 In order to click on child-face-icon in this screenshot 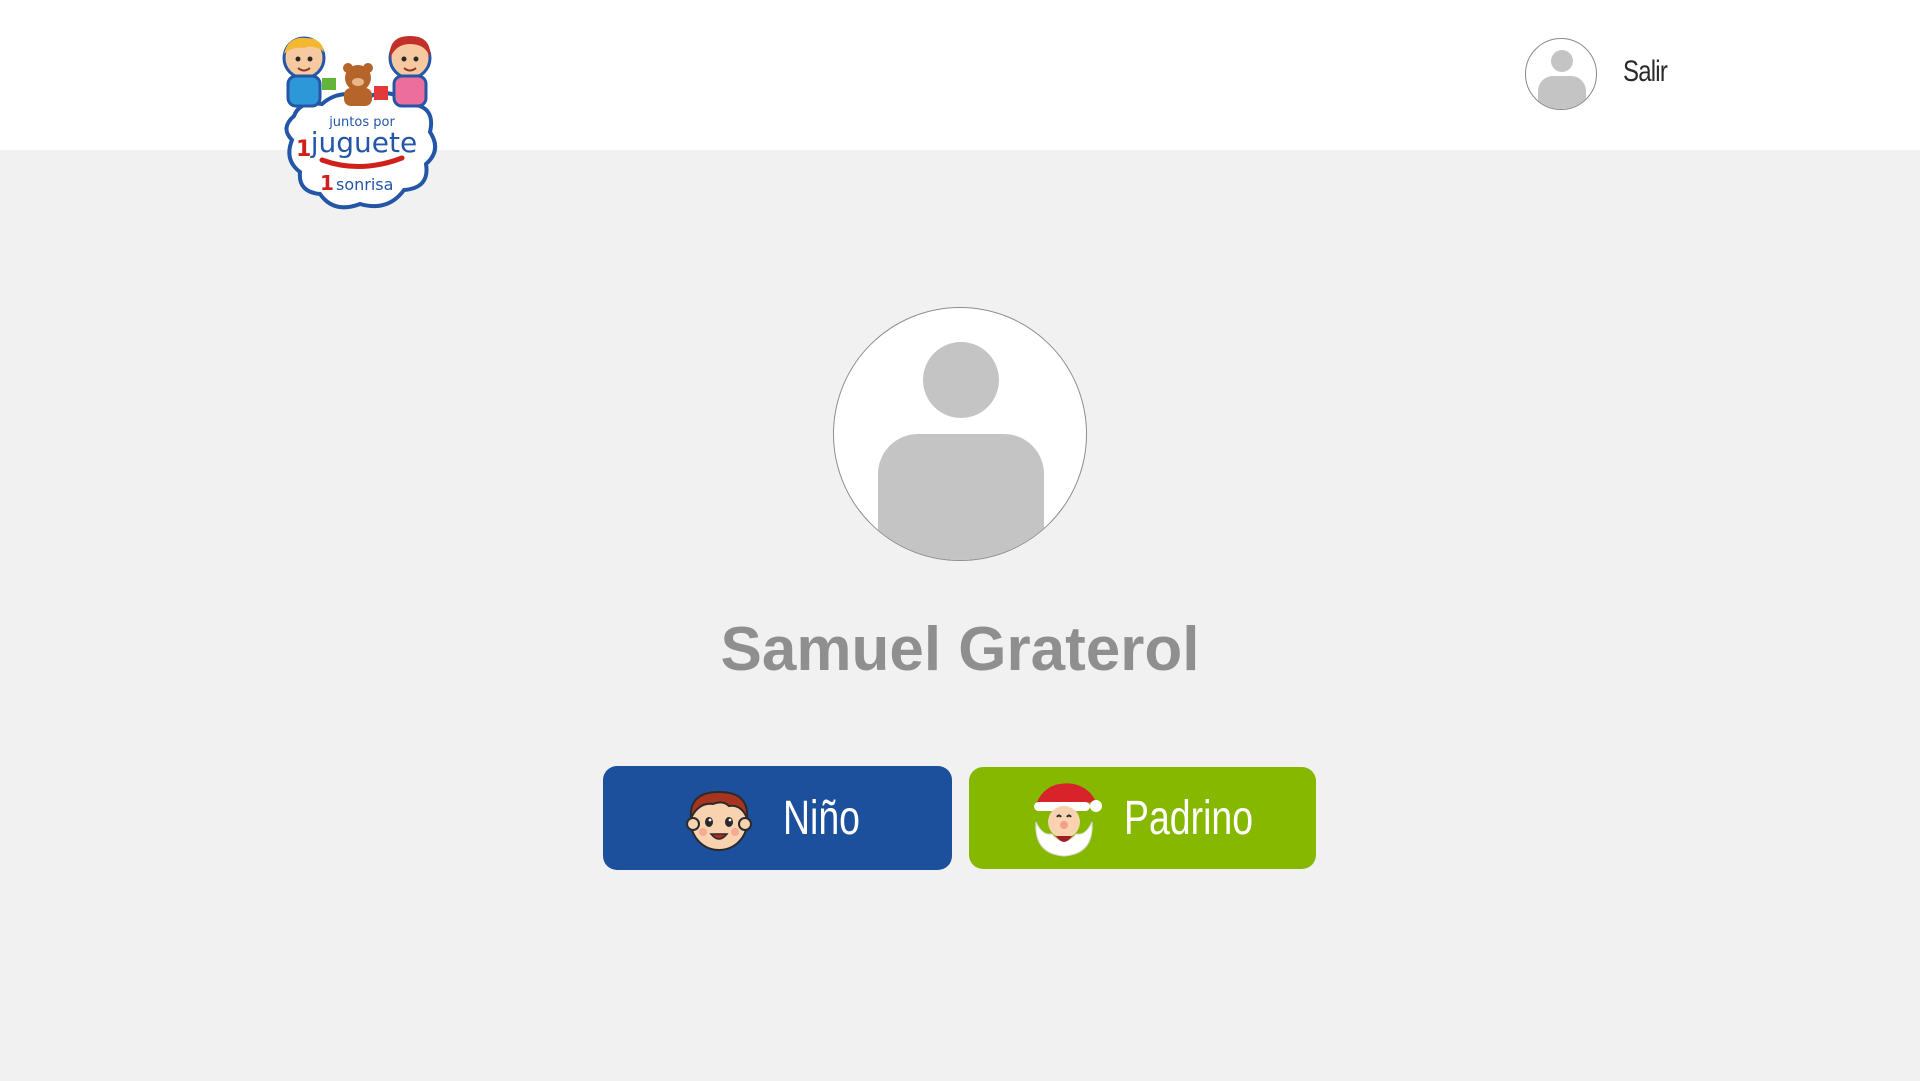, I will do `click(718, 820)`.